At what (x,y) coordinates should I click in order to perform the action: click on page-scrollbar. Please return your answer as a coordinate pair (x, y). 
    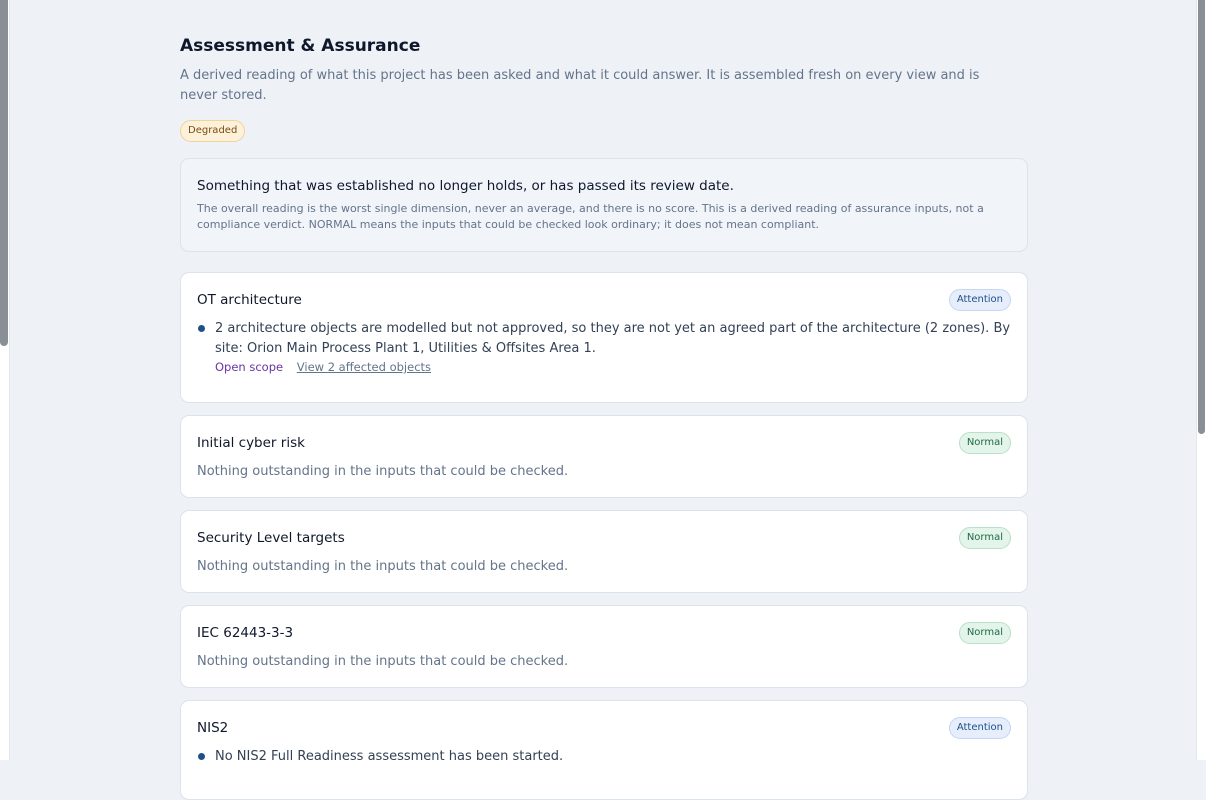
    Looking at the image, I should click on (1201, 380).